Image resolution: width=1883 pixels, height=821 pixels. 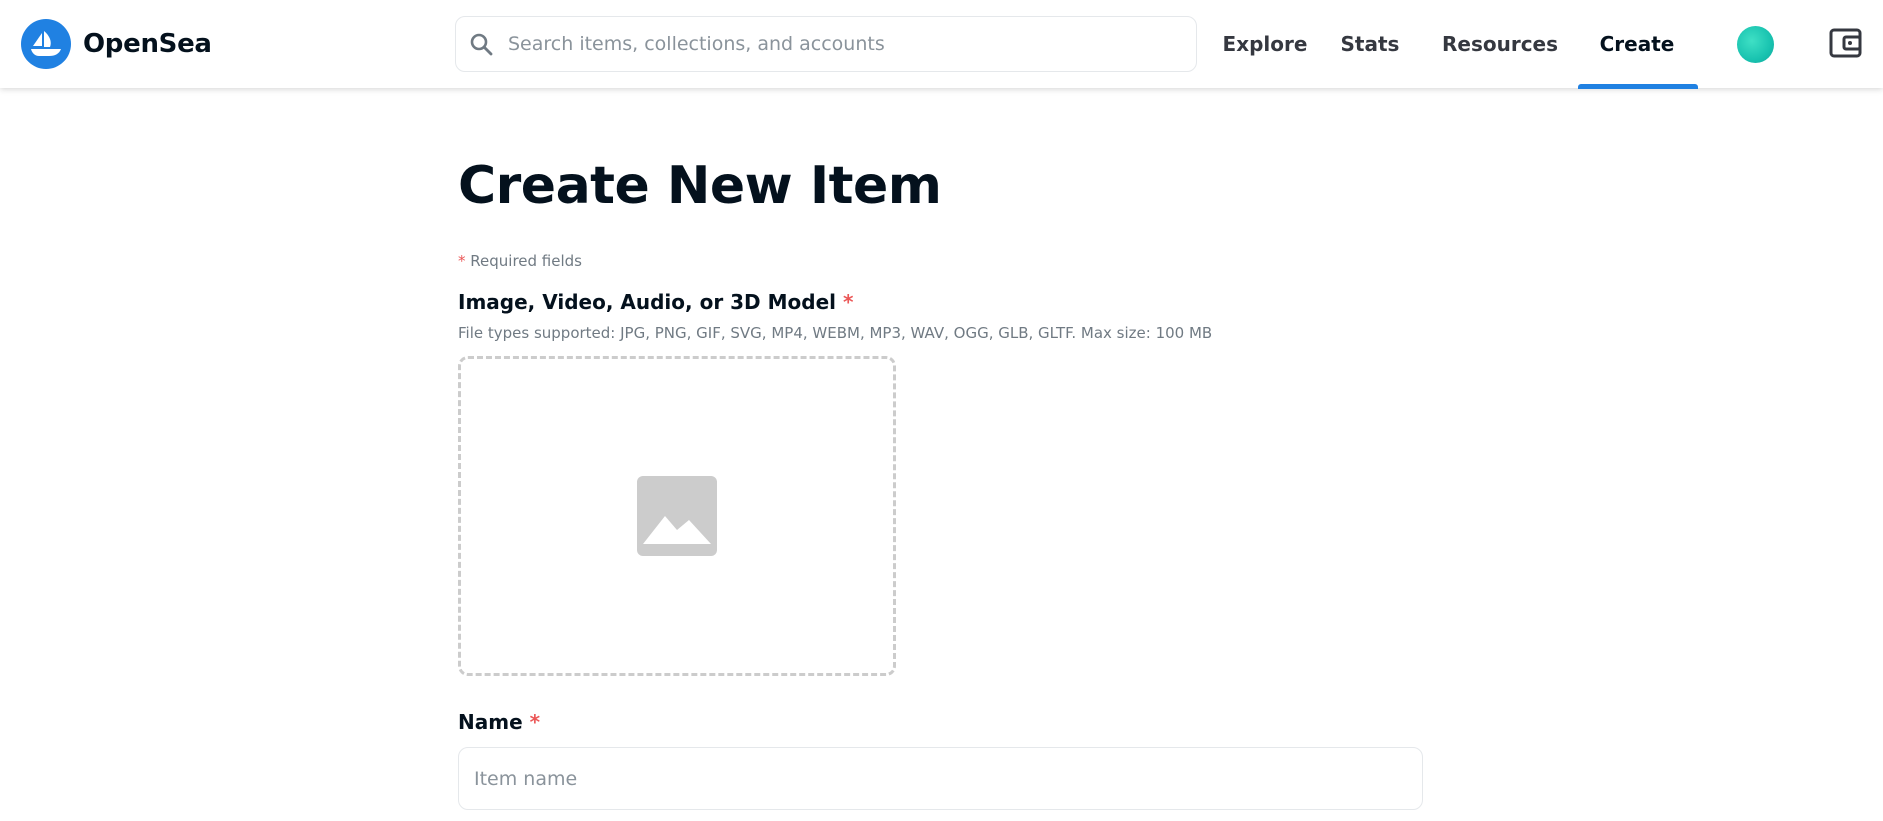 What do you see at coordinates (1265, 44) in the screenshot?
I see `nav-explore: Explore` at bounding box center [1265, 44].